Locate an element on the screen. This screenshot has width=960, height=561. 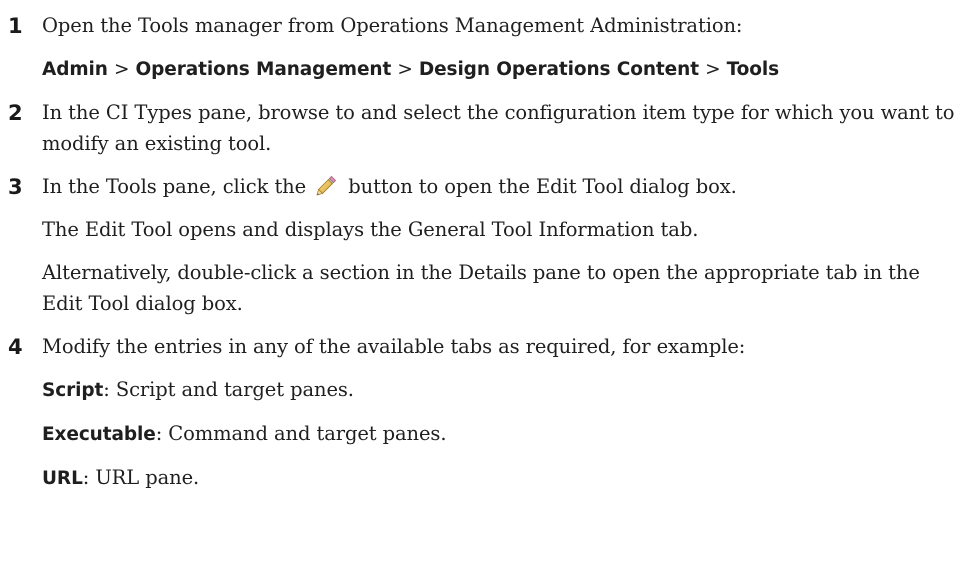
step-number: 1 is located at coordinates (15, 26).